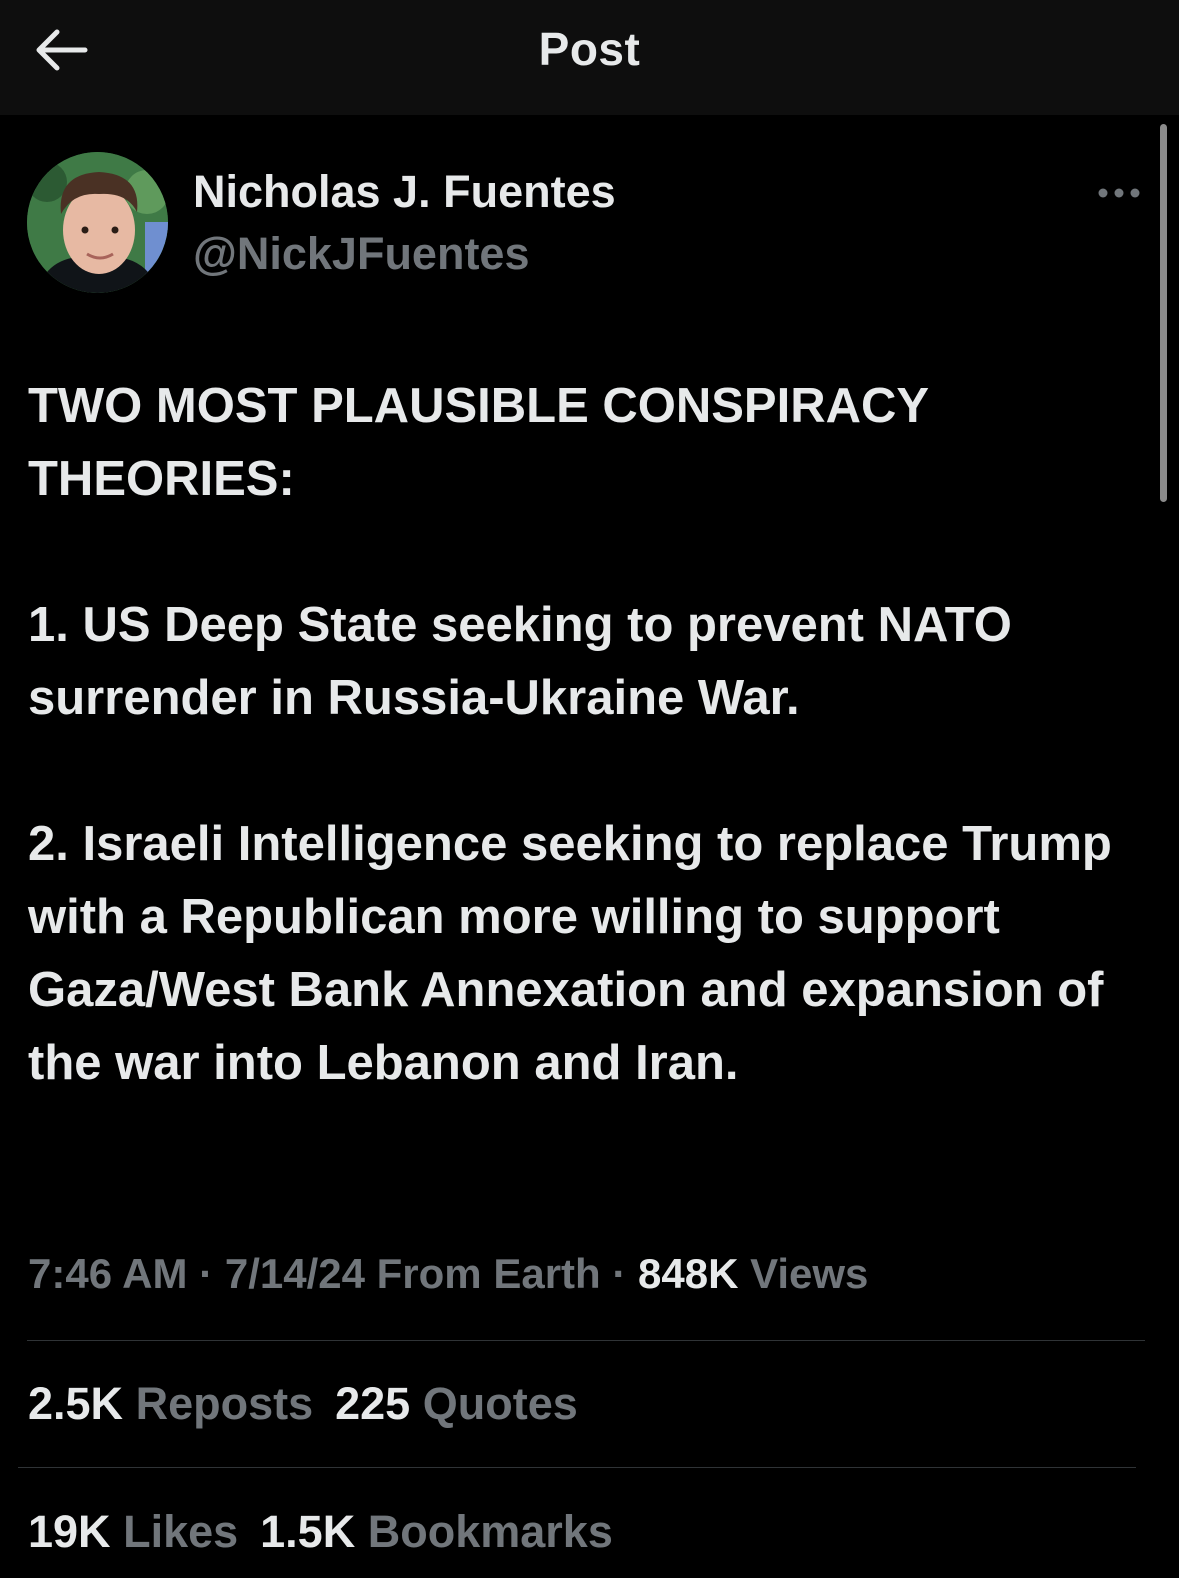 The image size is (1179, 1578). I want to click on avatar-image, so click(97, 222).